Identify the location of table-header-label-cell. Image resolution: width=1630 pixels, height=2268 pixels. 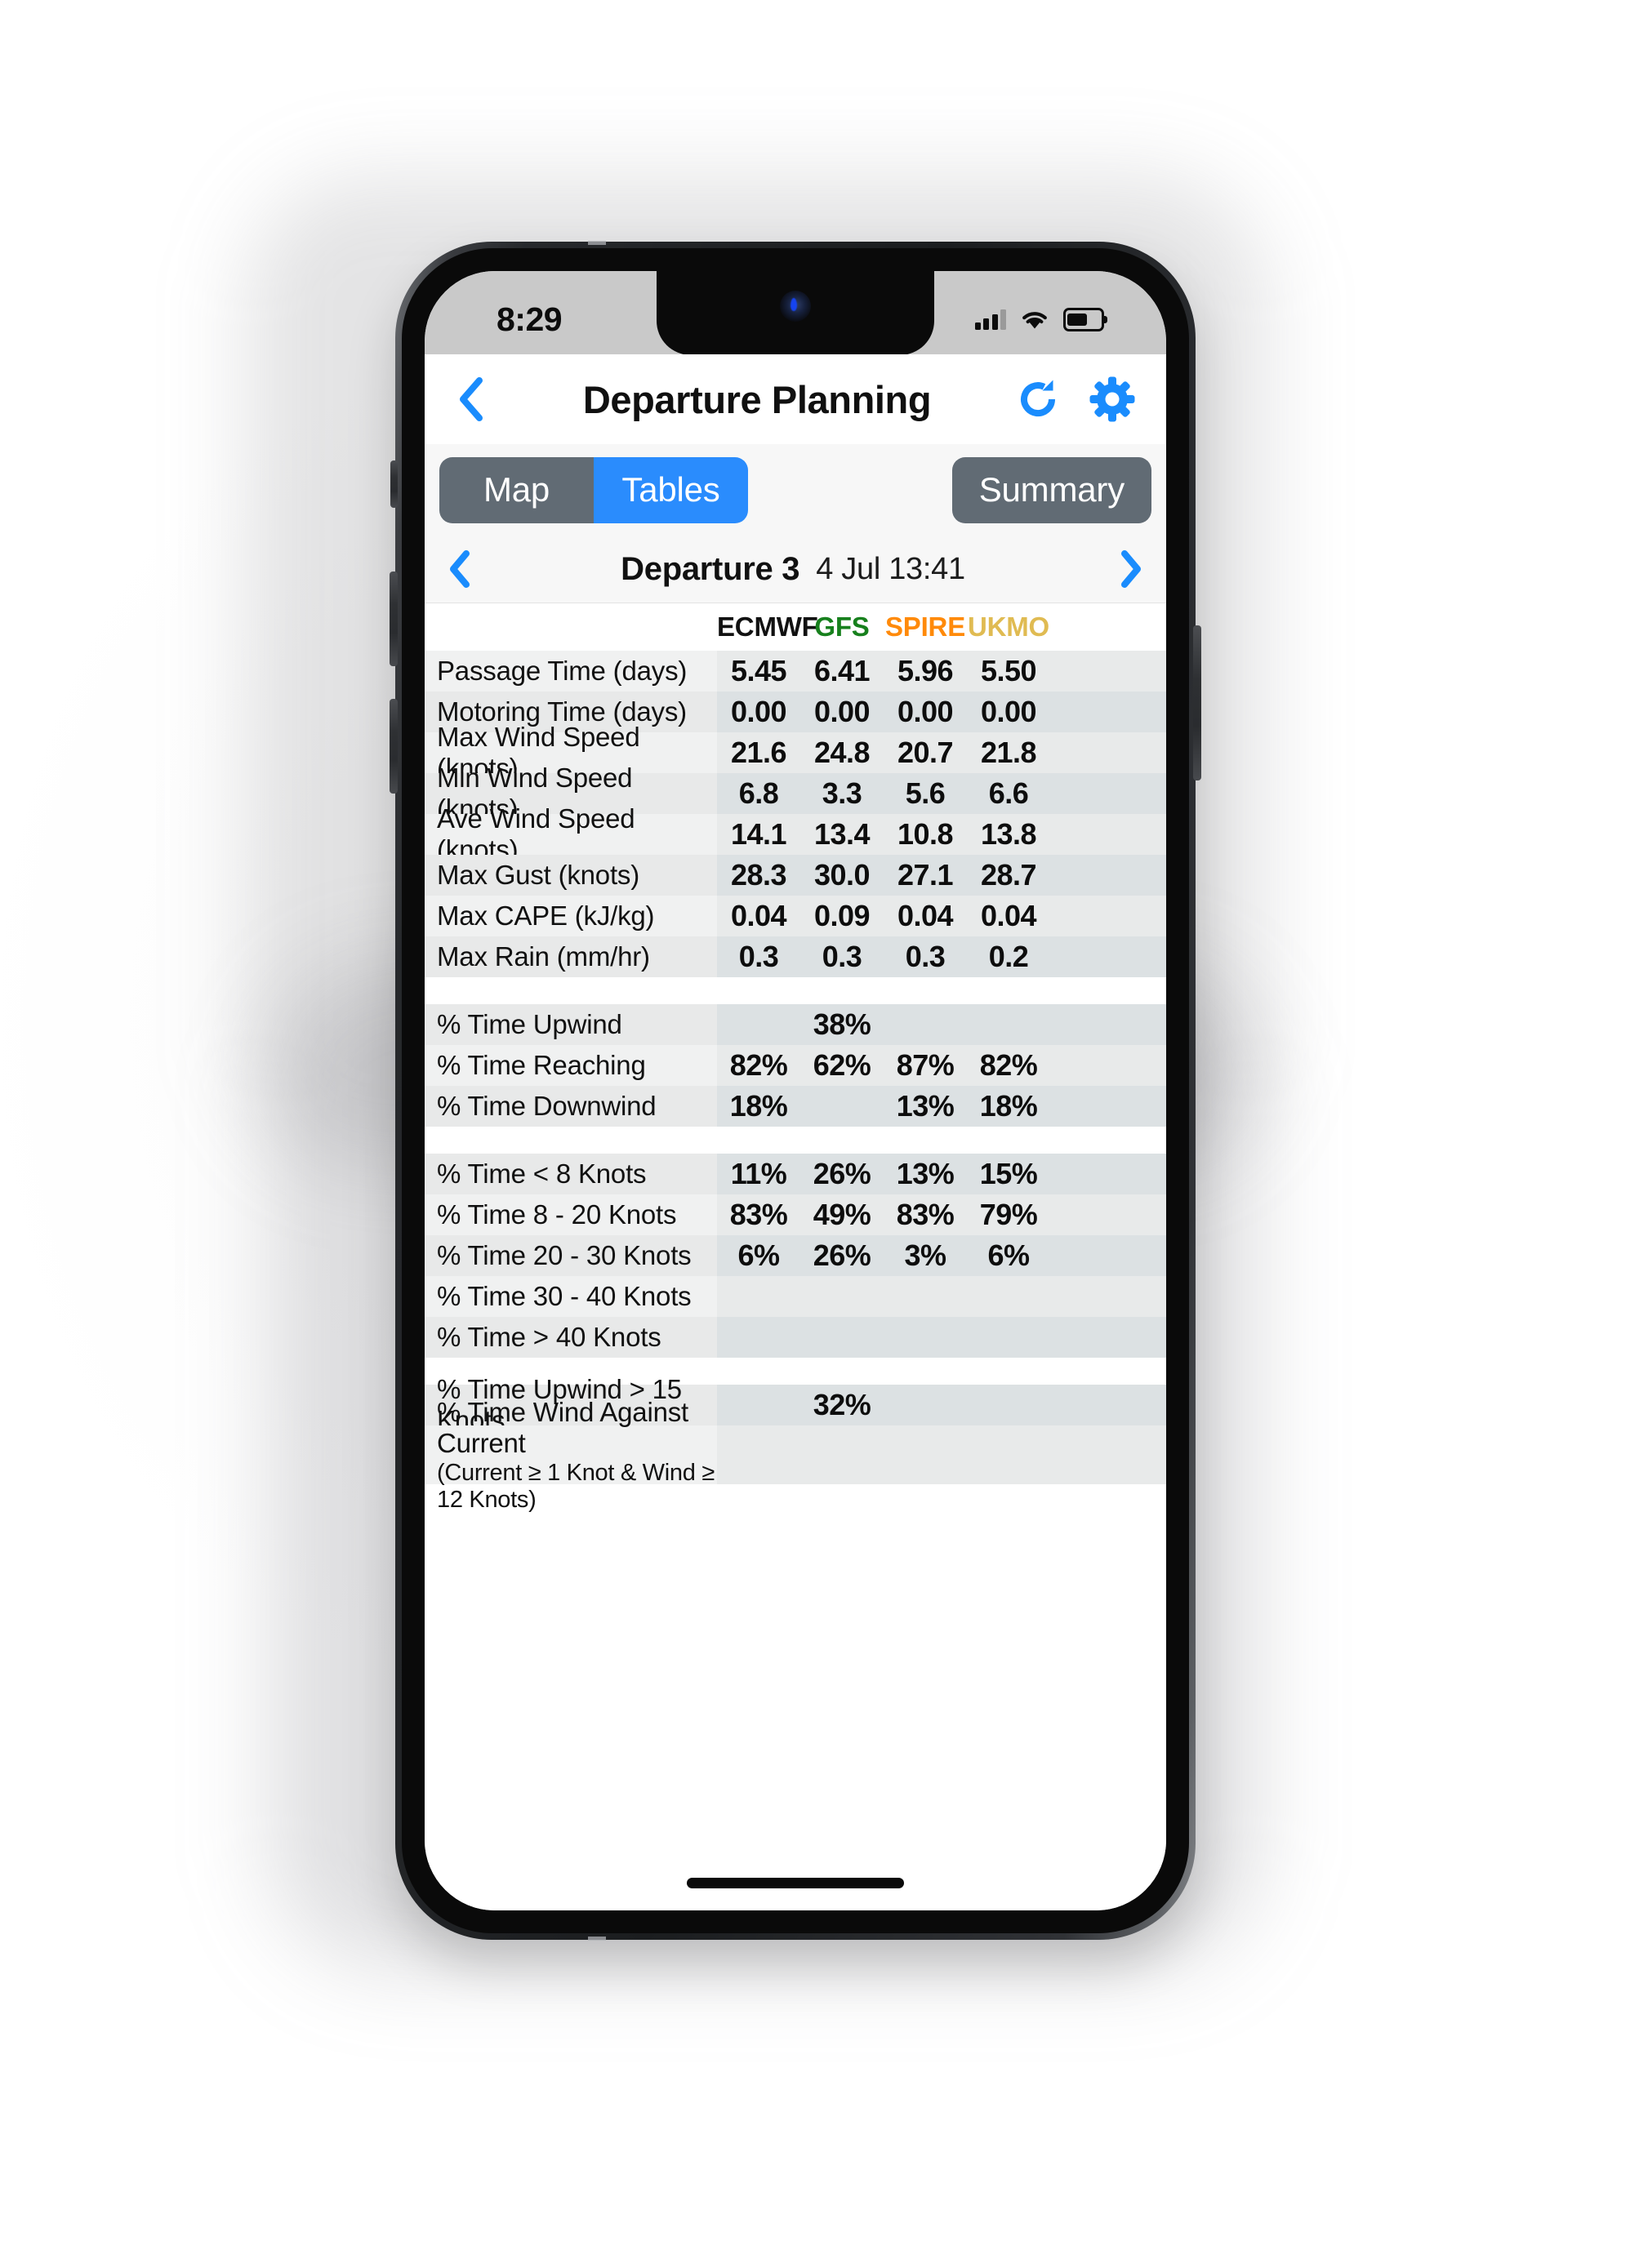
(571, 627).